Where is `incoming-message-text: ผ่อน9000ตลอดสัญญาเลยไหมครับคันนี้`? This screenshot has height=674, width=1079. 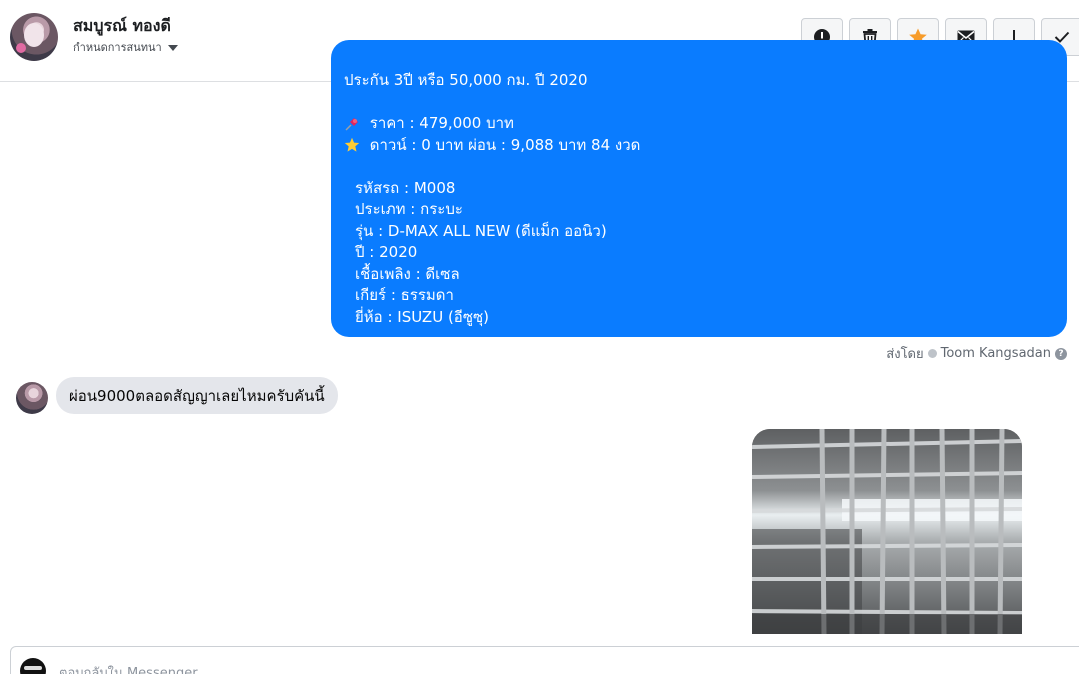 incoming-message-text: ผ่อน9000ตลอดสัญญาเลยไหมครับคันนี้ is located at coordinates (197, 395).